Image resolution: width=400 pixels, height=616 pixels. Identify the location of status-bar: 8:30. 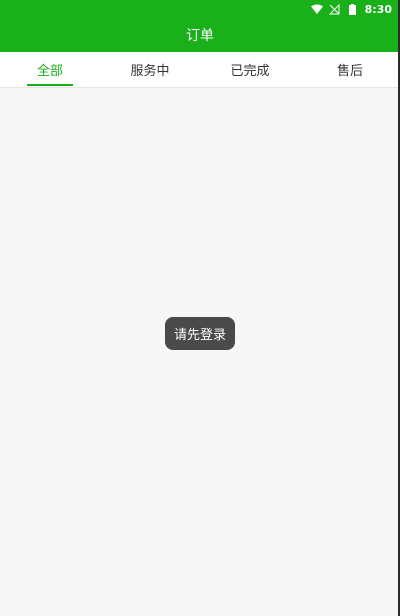
(200, 9).